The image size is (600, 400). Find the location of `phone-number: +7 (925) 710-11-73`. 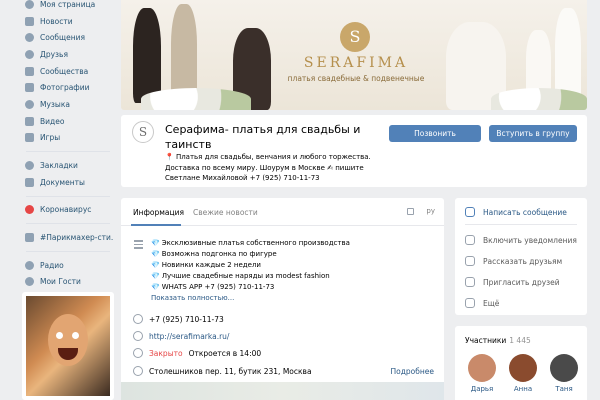

phone-number: +7 (925) 710-11-73 is located at coordinates (186, 319).